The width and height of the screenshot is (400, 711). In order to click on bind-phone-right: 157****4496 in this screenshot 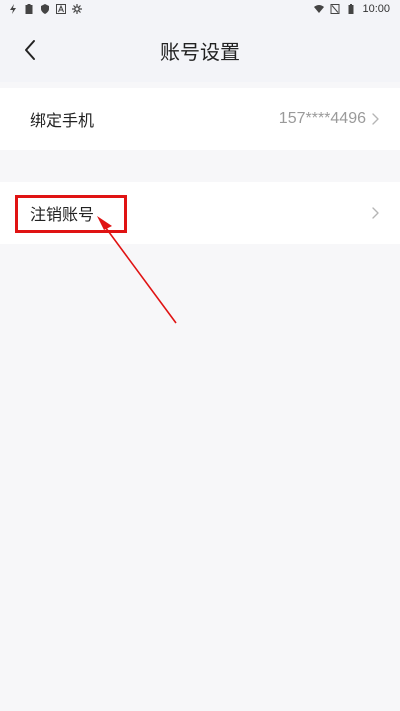, I will do `click(329, 119)`.